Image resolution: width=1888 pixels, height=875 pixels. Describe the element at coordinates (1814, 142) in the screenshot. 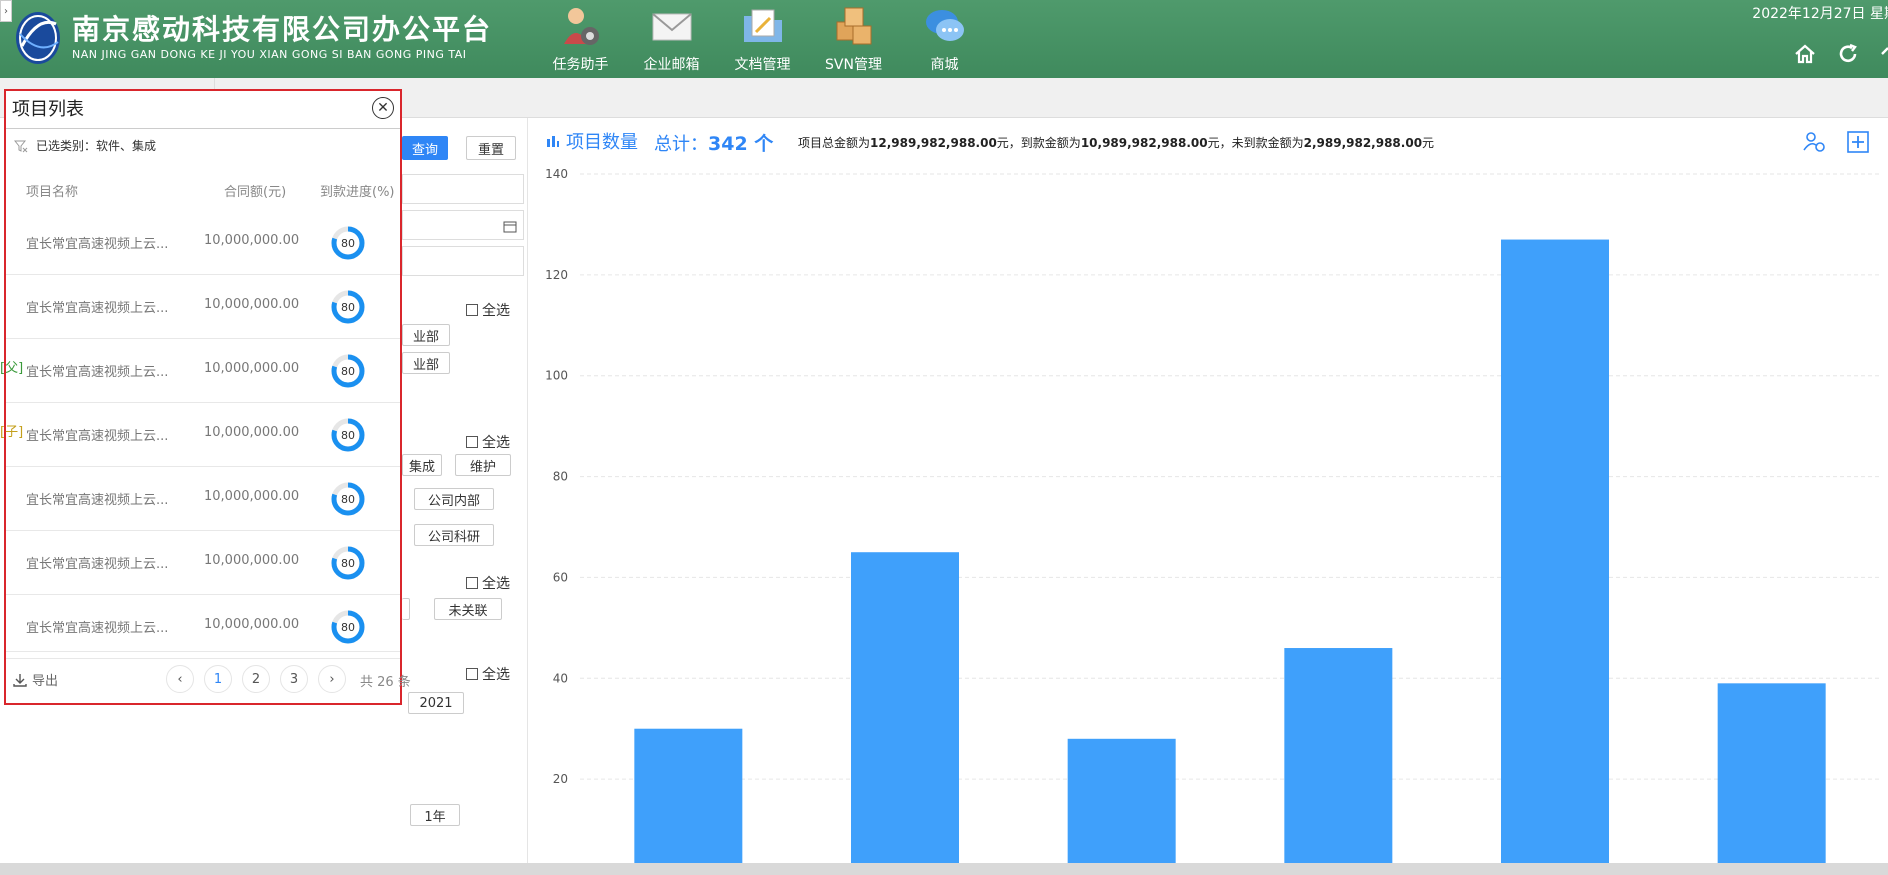

I see `user-settings-icon` at that location.